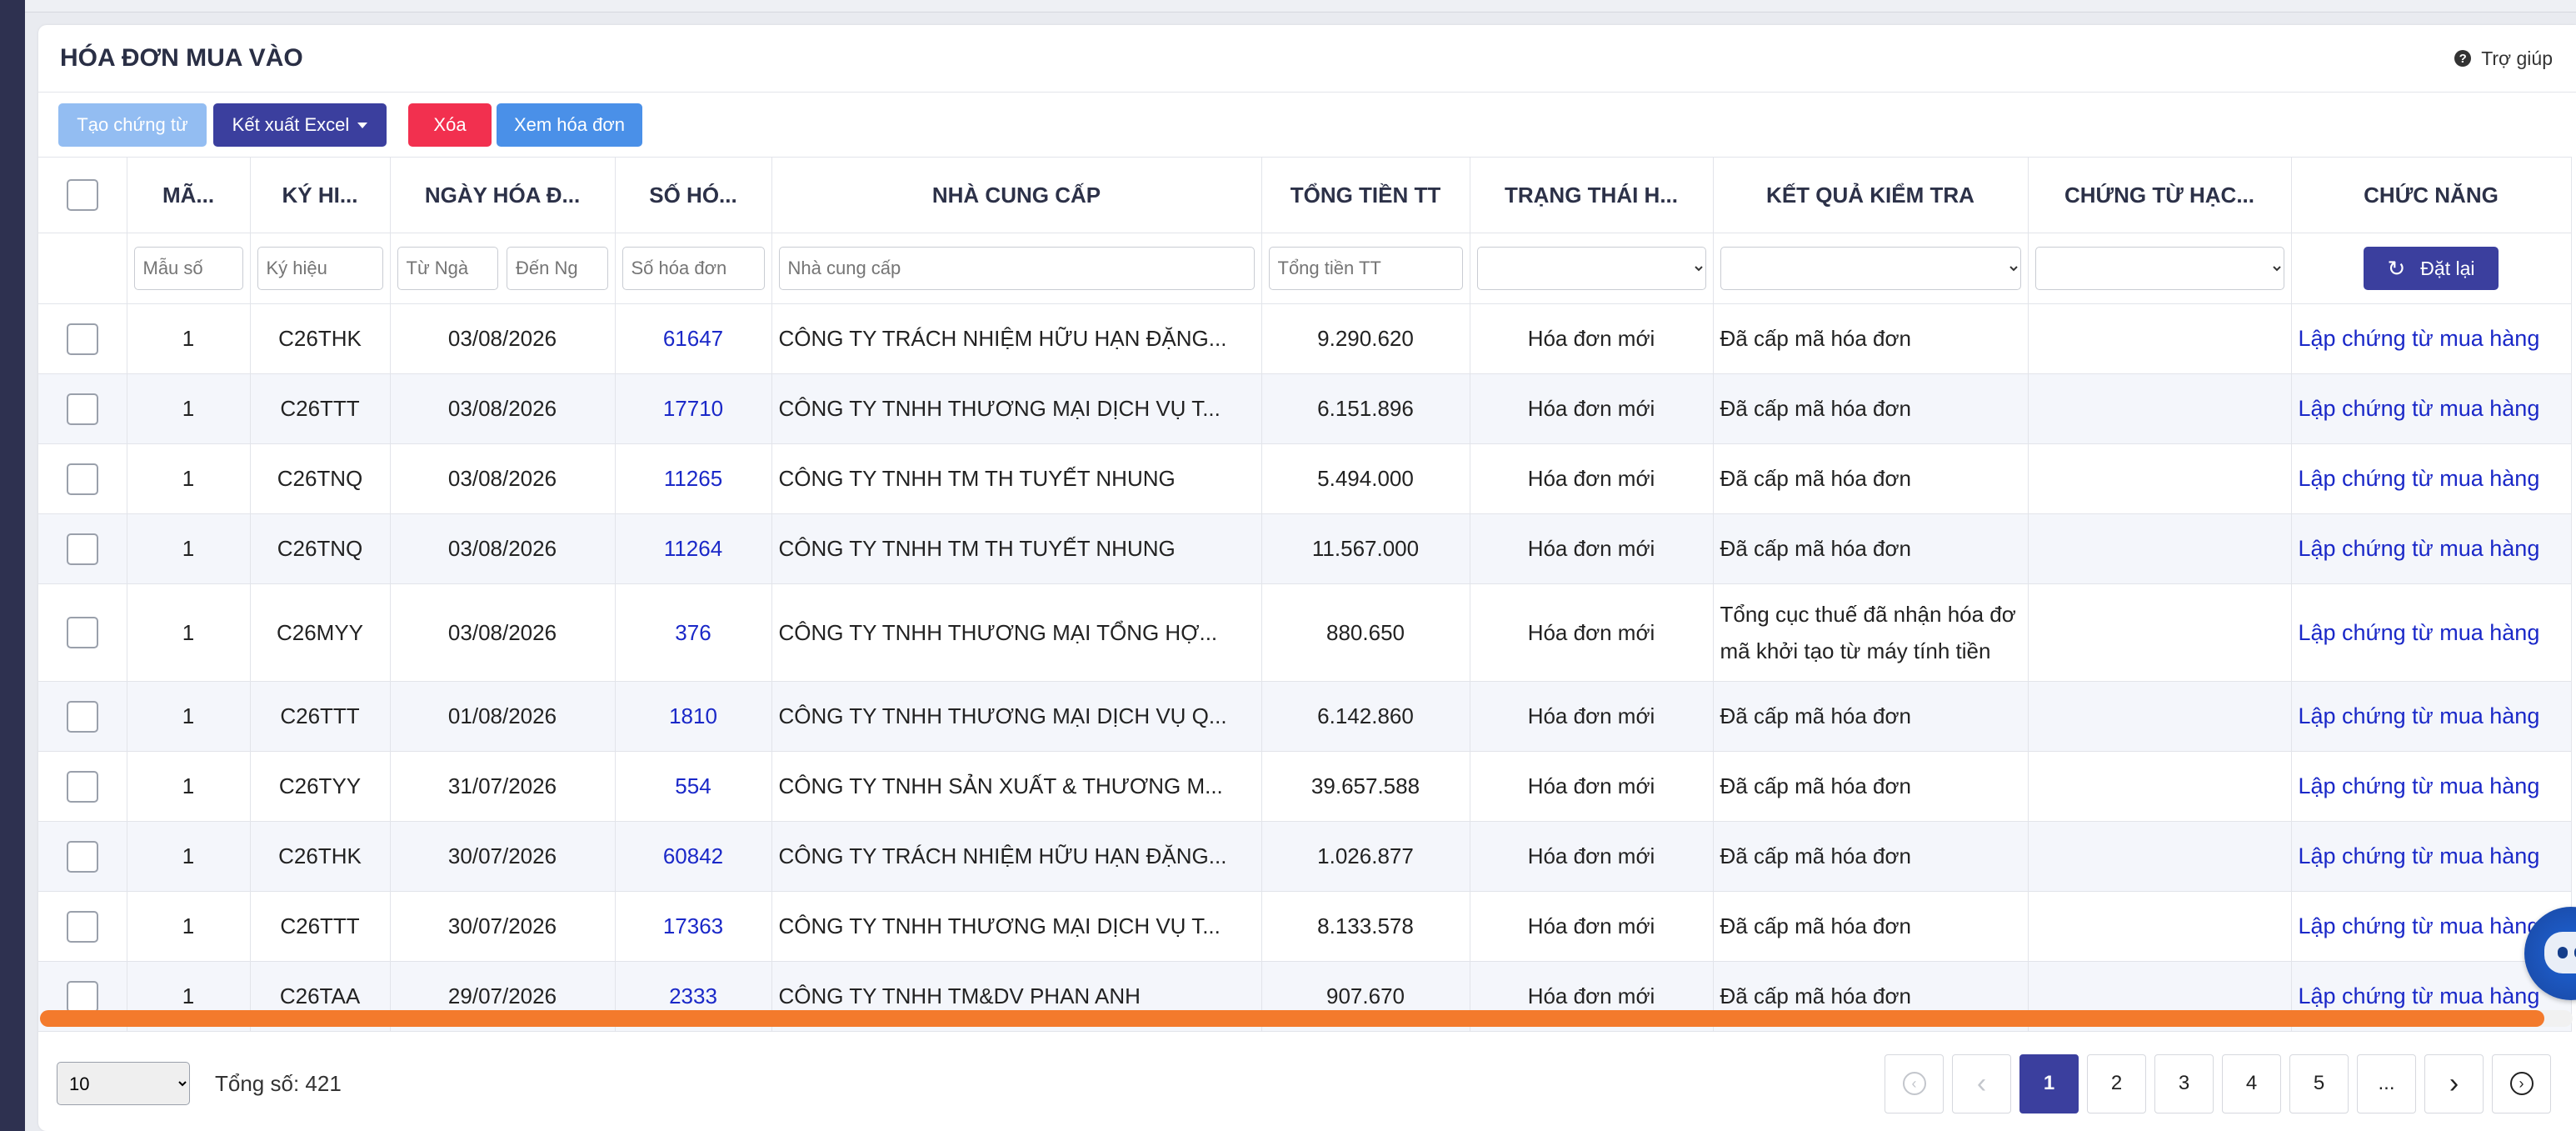  I want to click on invoice-number-link: 1810, so click(693, 715).